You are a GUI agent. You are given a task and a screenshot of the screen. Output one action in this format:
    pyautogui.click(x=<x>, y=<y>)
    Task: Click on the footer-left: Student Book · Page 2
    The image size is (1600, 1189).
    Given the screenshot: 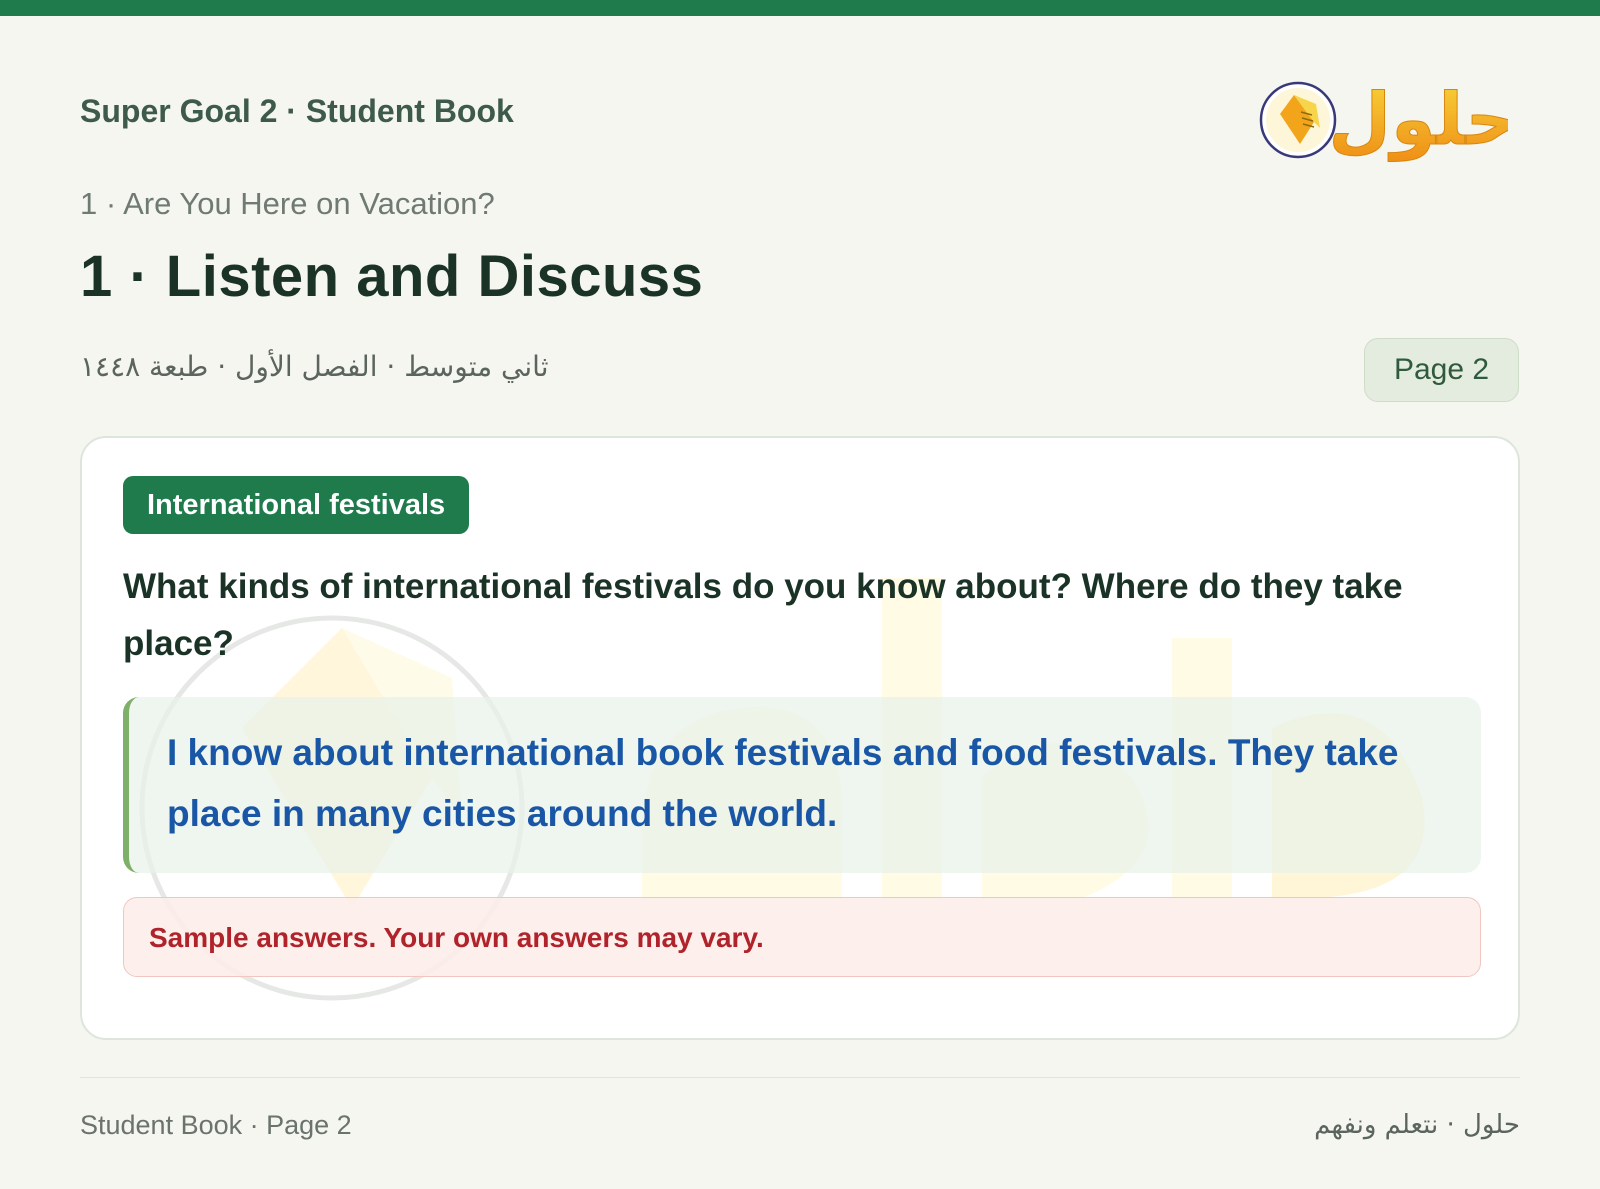 What is the action you would take?
    pyautogui.click(x=216, y=1125)
    